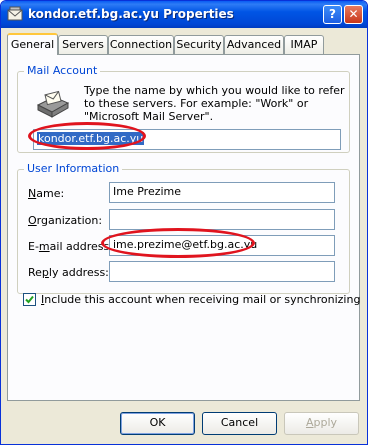 The image size is (368, 445). What do you see at coordinates (321, 423) in the screenshot?
I see `apply-button: Apply` at bounding box center [321, 423].